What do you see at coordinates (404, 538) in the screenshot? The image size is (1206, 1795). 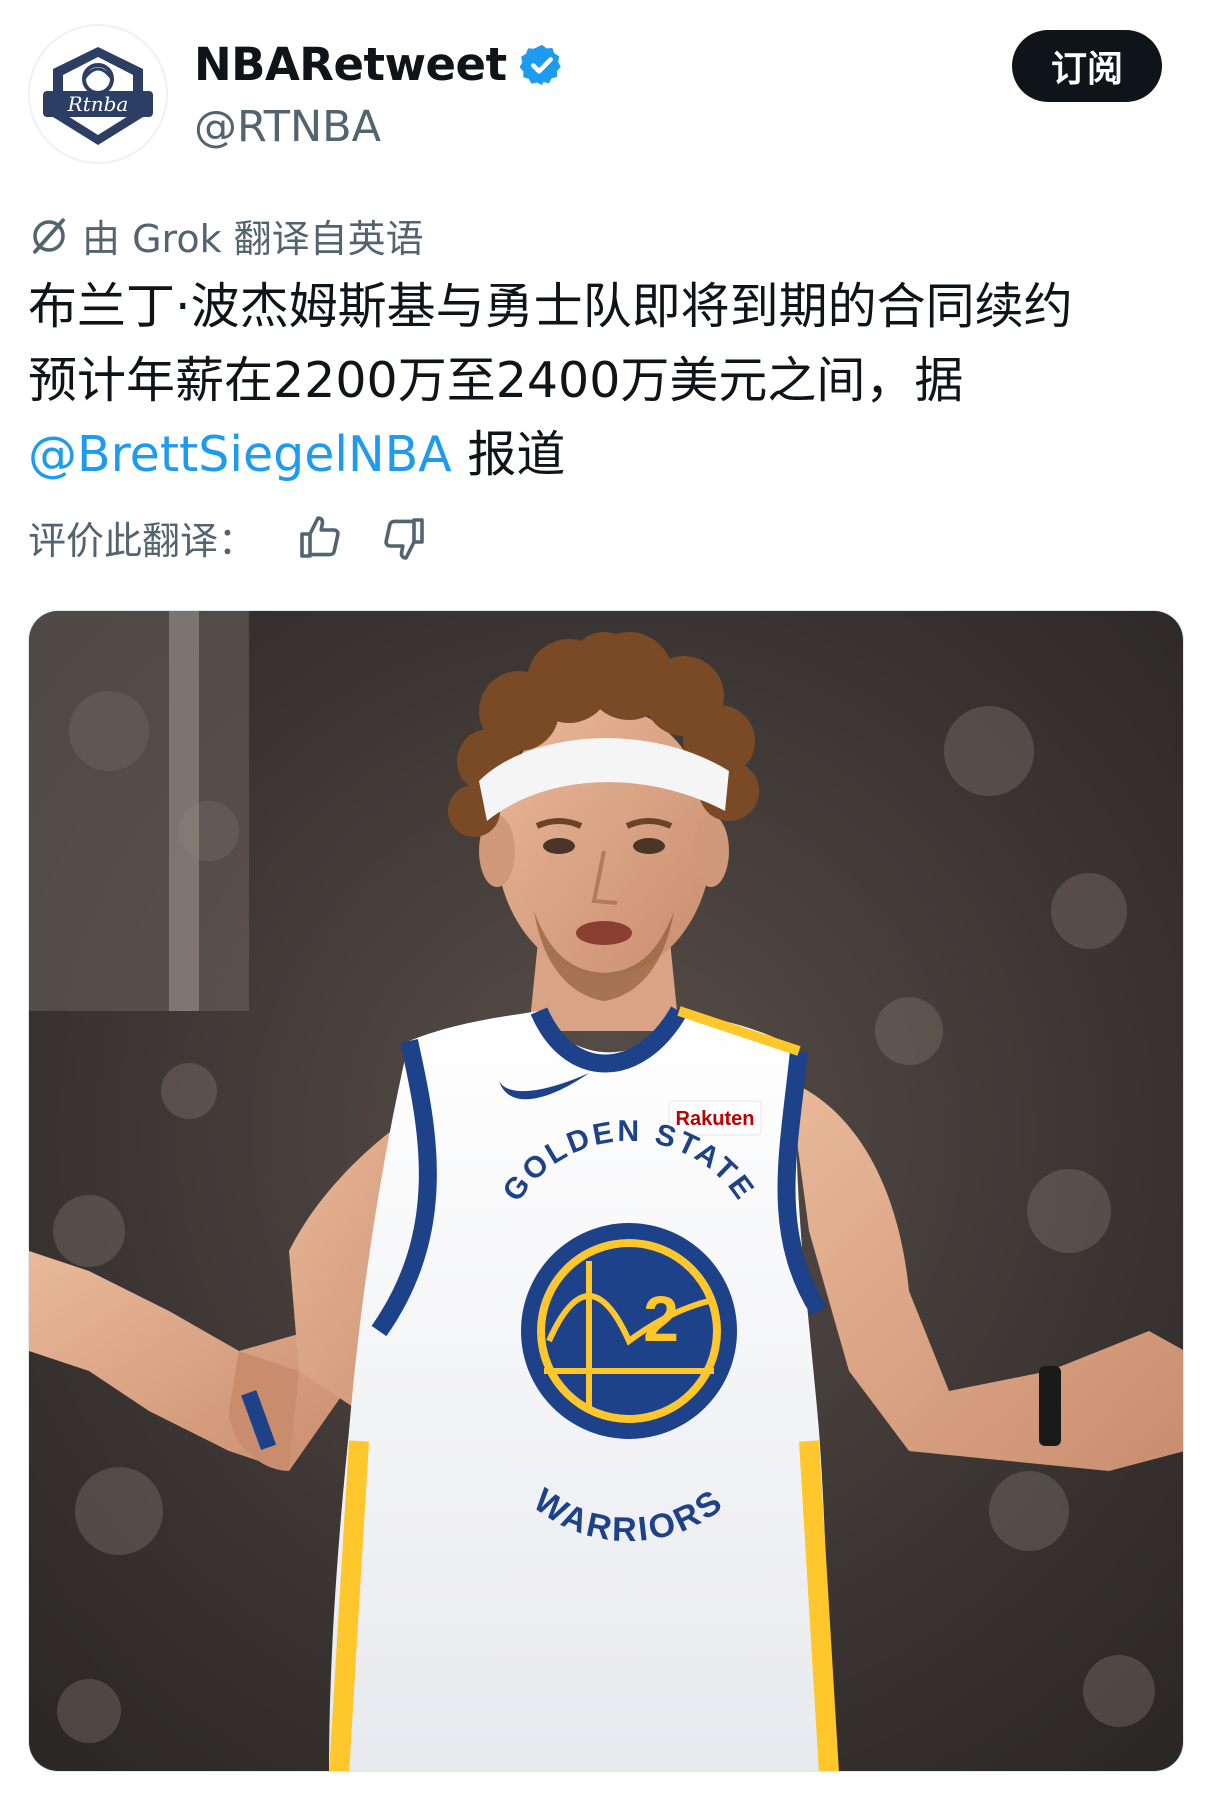 I see `thumbs-down-icon` at bounding box center [404, 538].